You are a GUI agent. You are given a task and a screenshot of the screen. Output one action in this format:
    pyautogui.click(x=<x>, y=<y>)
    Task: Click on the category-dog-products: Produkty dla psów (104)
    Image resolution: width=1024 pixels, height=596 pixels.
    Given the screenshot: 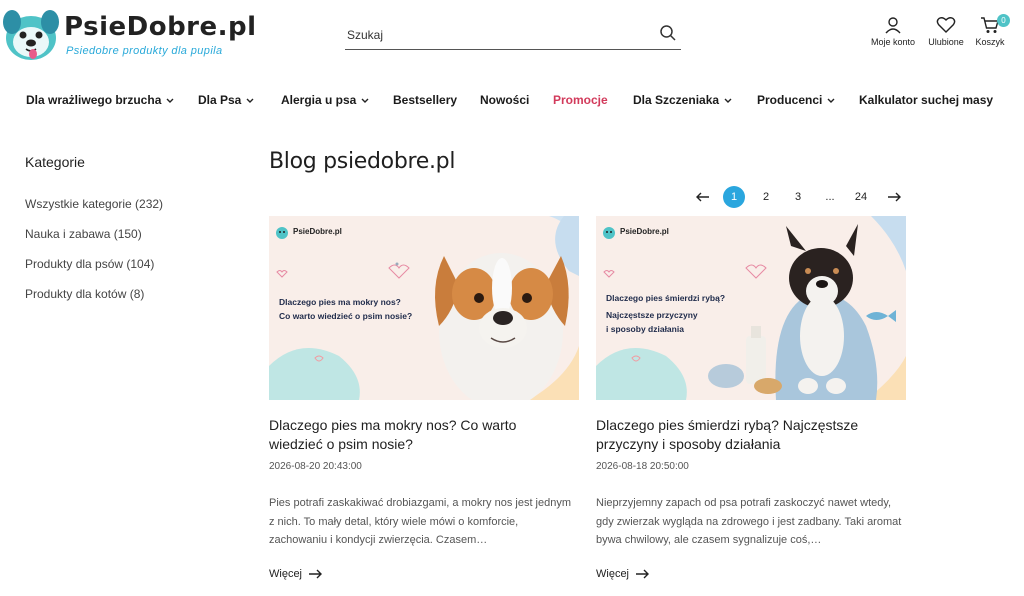 What is the action you would take?
    pyautogui.click(x=89, y=264)
    